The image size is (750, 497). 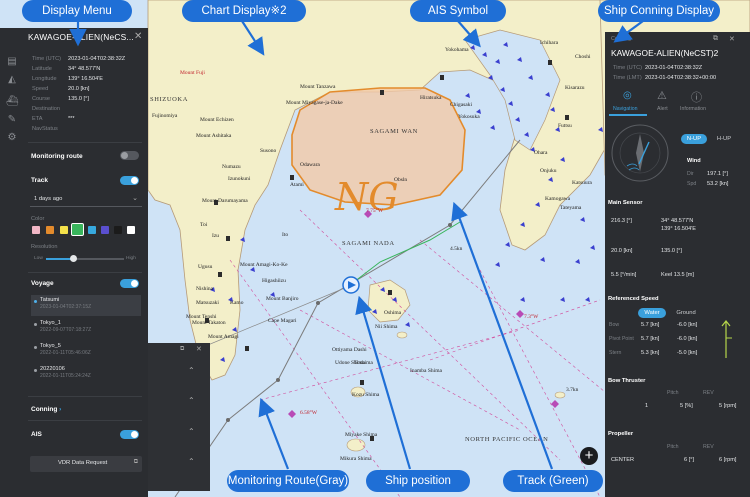 What do you see at coordinates (285, 235) in the screenshot?
I see `place-label: Ito` at bounding box center [285, 235].